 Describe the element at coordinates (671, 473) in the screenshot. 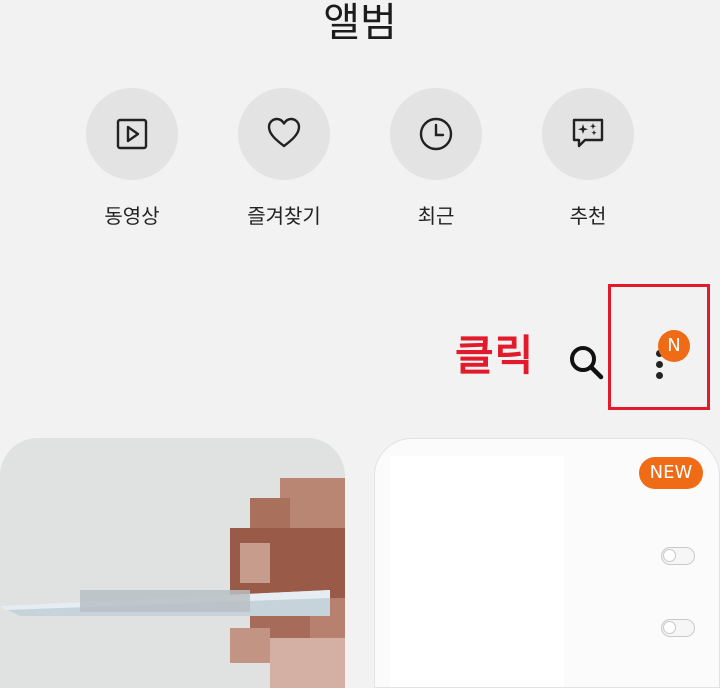

I see `new-badge: NEW` at that location.